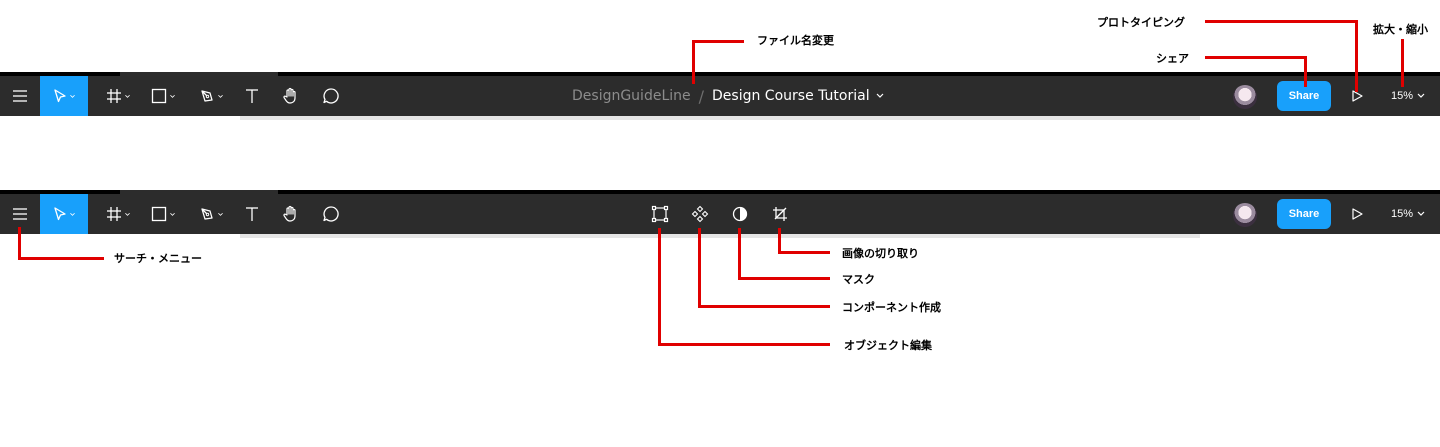 This screenshot has height=447, width=1440. What do you see at coordinates (740, 214) in the screenshot?
I see `mask-icon` at bounding box center [740, 214].